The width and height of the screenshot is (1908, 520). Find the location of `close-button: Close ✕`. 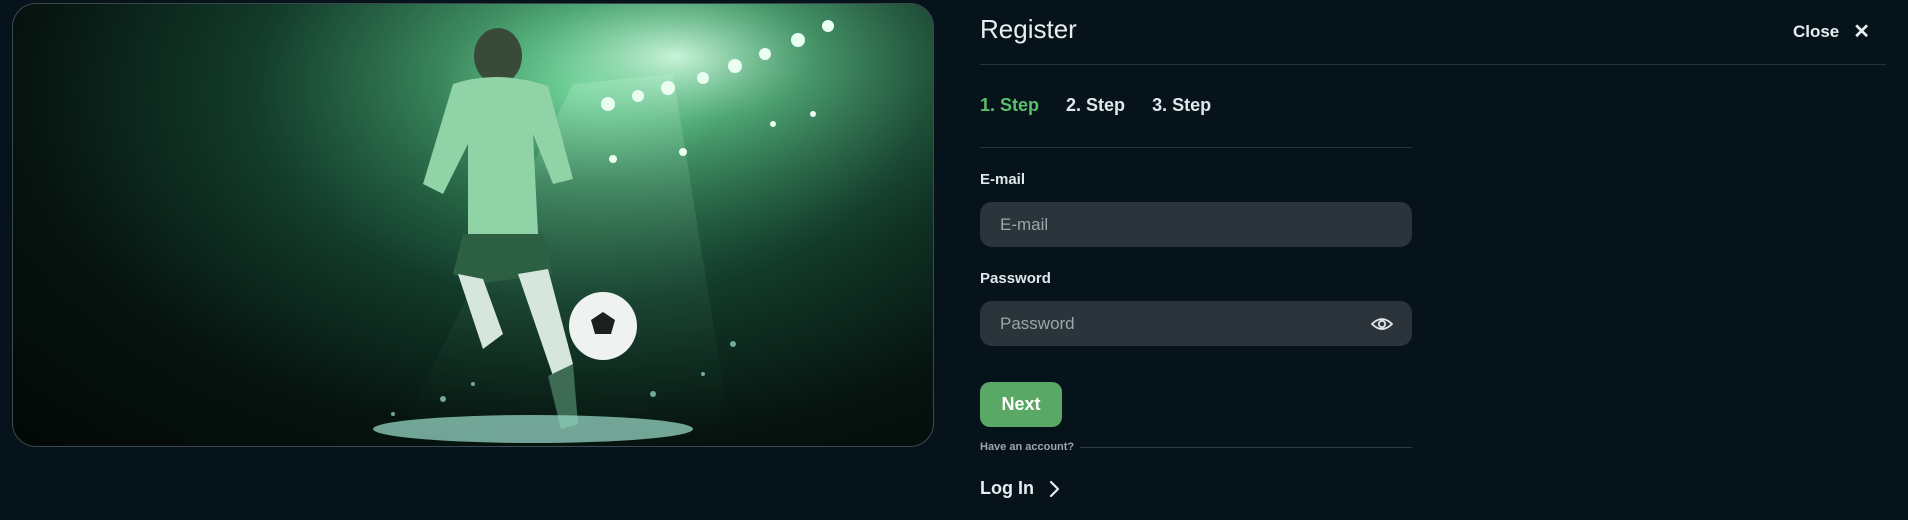

close-button: Close ✕ is located at coordinates (1831, 32).